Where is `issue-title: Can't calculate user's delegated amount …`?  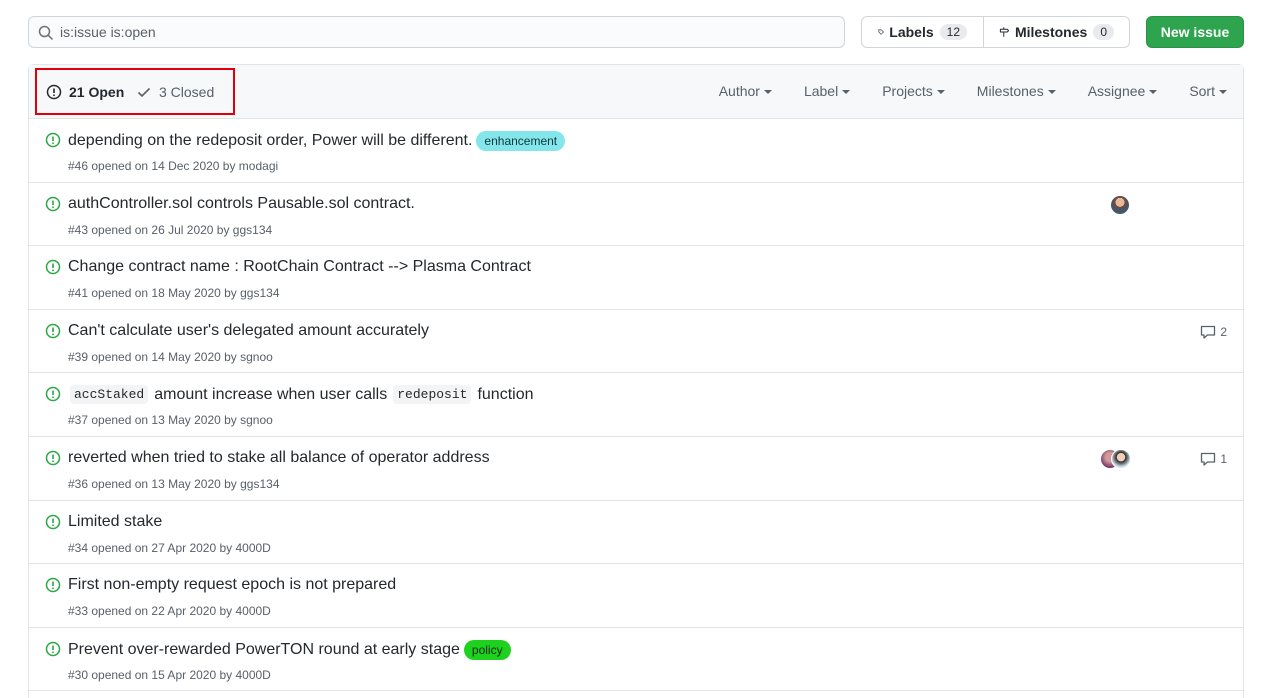
issue-title: Can't calculate user's delegated amount … is located at coordinates (248, 330).